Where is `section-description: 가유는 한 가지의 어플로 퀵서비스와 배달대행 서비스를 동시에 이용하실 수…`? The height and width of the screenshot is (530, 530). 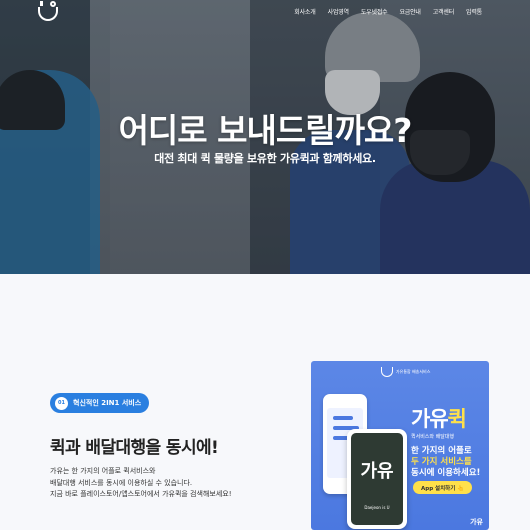
section-description: 가유는 한 가지의 어플로 퀵서비스와 배달대행 서비스를 동시에 이용하실 수… is located at coordinates (141, 483).